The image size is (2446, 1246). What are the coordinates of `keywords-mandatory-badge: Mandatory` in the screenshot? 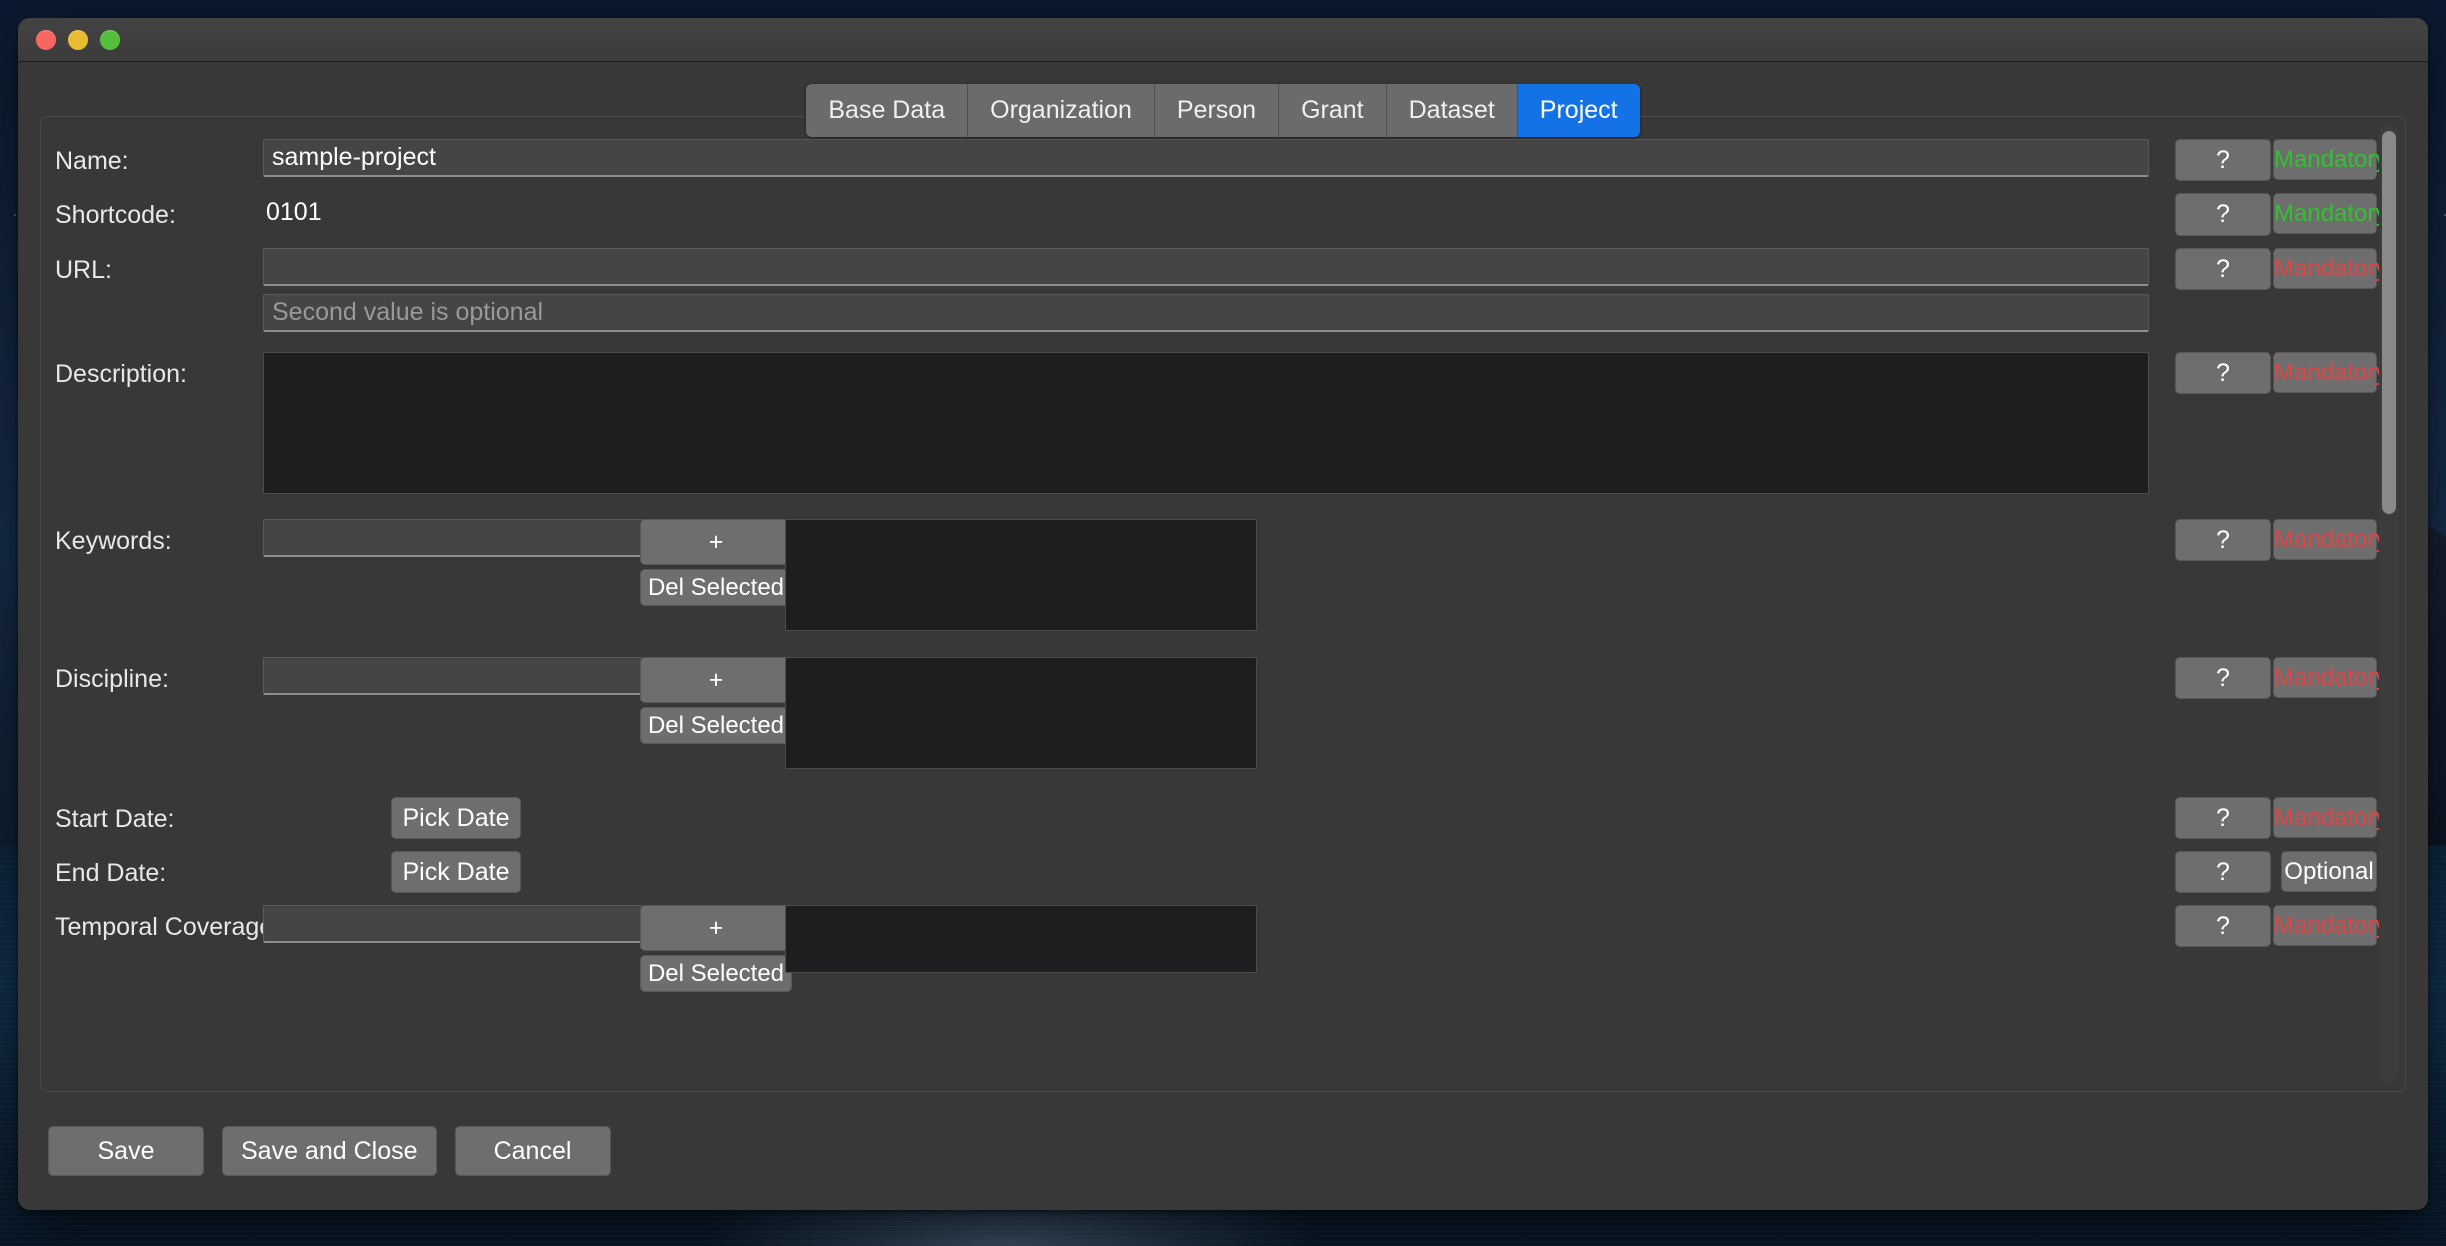 It's located at (2330, 539).